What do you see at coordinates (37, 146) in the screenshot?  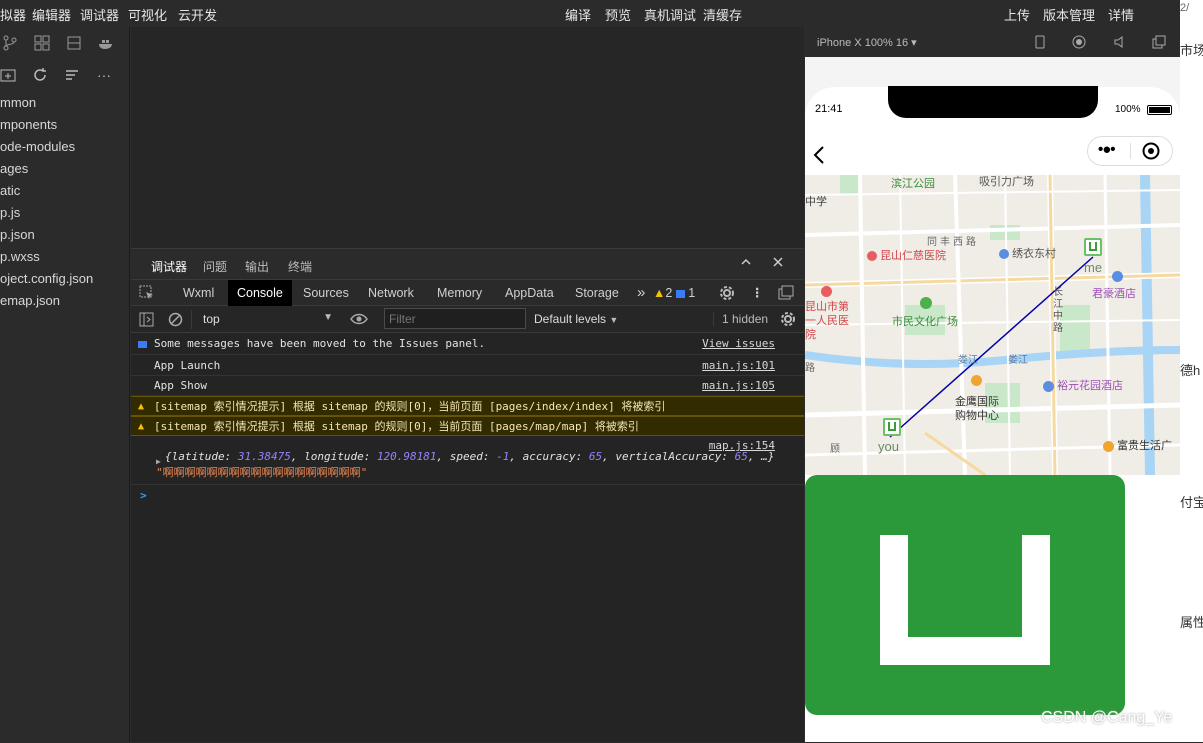 I see `tree-item: ode-modules` at bounding box center [37, 146].